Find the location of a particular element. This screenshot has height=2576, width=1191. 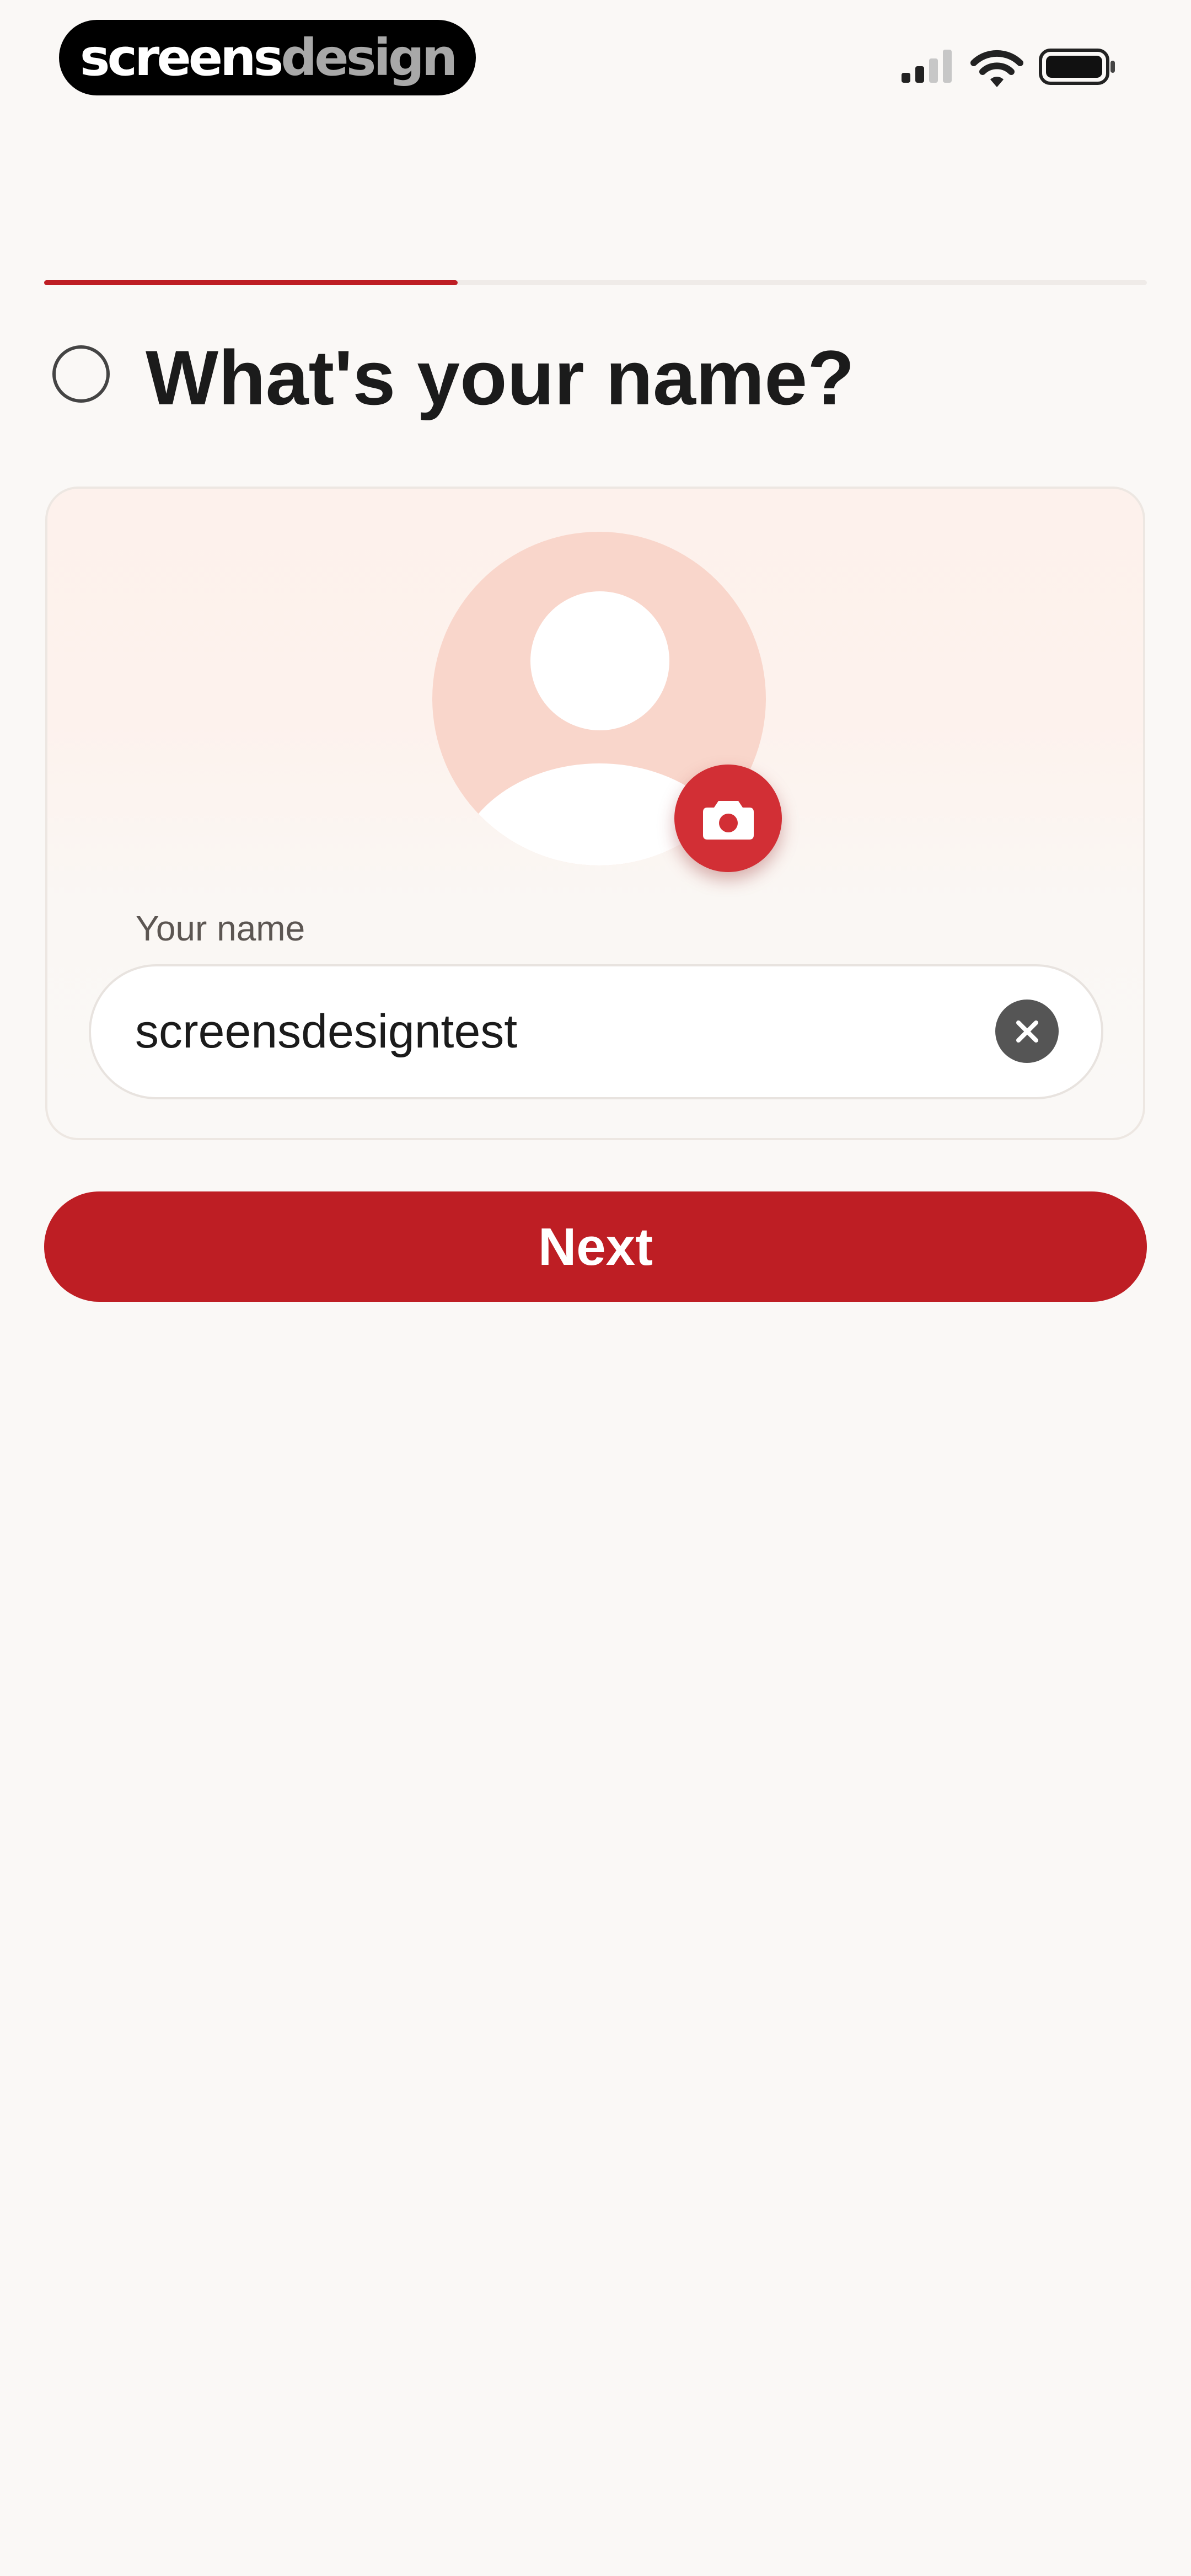

clear-x-icon is located at coordinates (1027, 1031).